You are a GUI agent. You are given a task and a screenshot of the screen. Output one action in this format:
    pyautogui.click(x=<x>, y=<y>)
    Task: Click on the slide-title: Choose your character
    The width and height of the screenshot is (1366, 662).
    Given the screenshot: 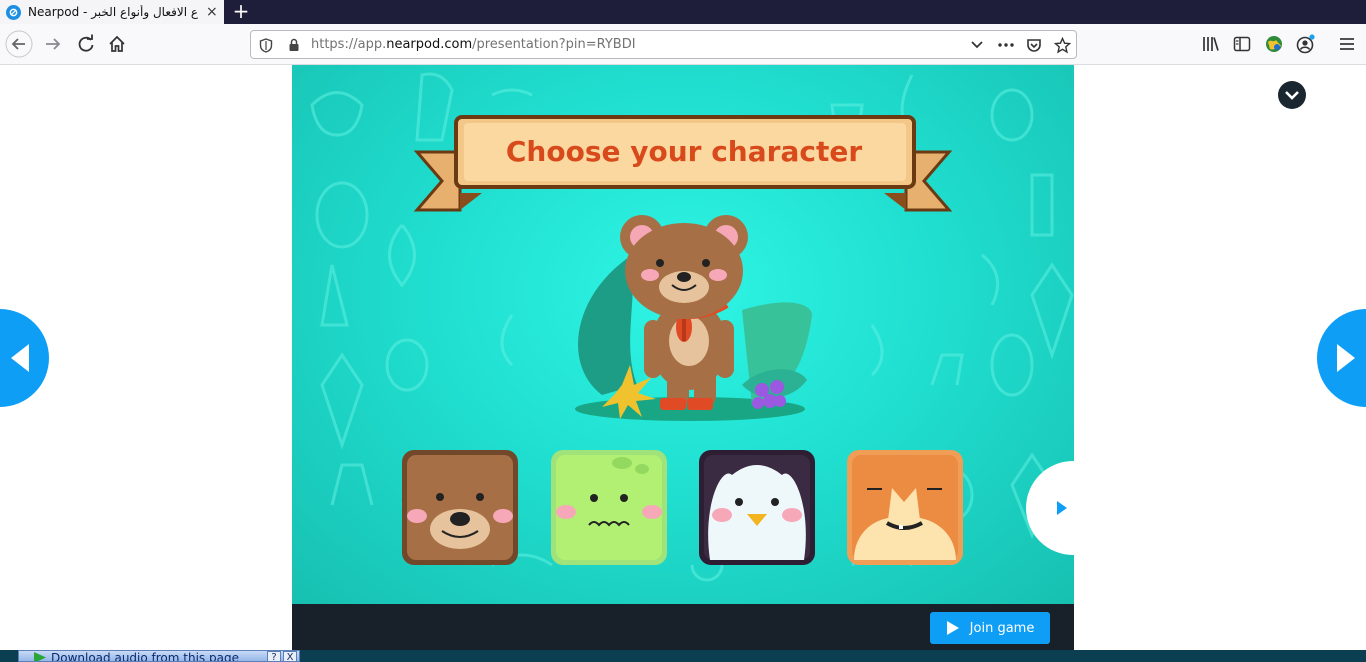 What is the action you would take?
    pyautogui.click(x=684, y=151)
    